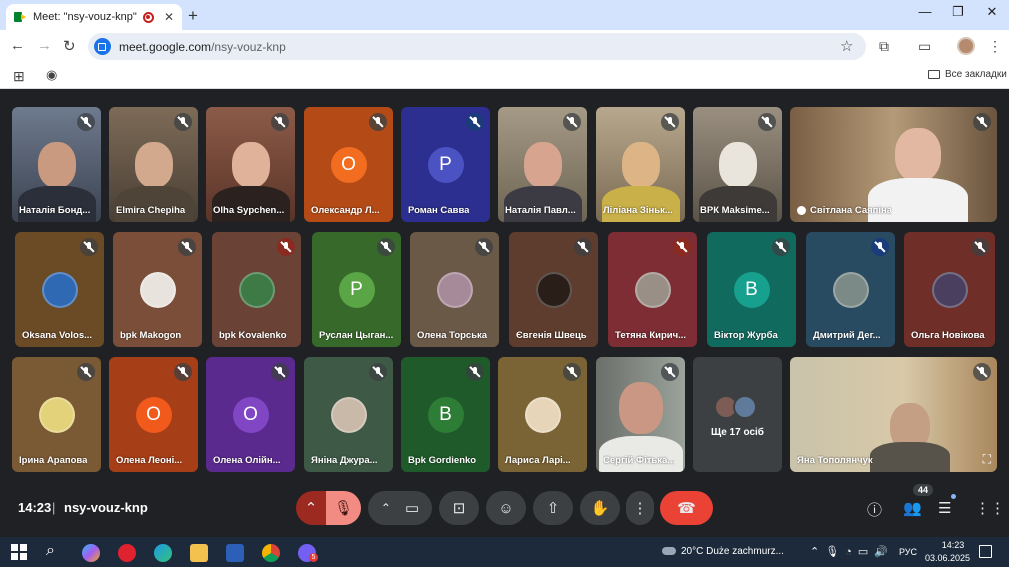 The height and width of the screenshot is (567, 1009). I want to click on minimize-button: —, so click(925, 11).